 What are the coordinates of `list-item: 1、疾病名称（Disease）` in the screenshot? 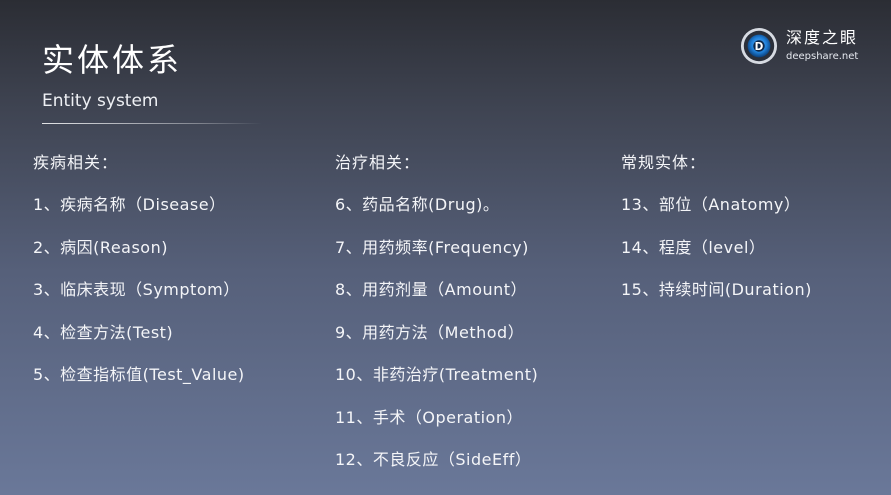 It's located at (129, 204).